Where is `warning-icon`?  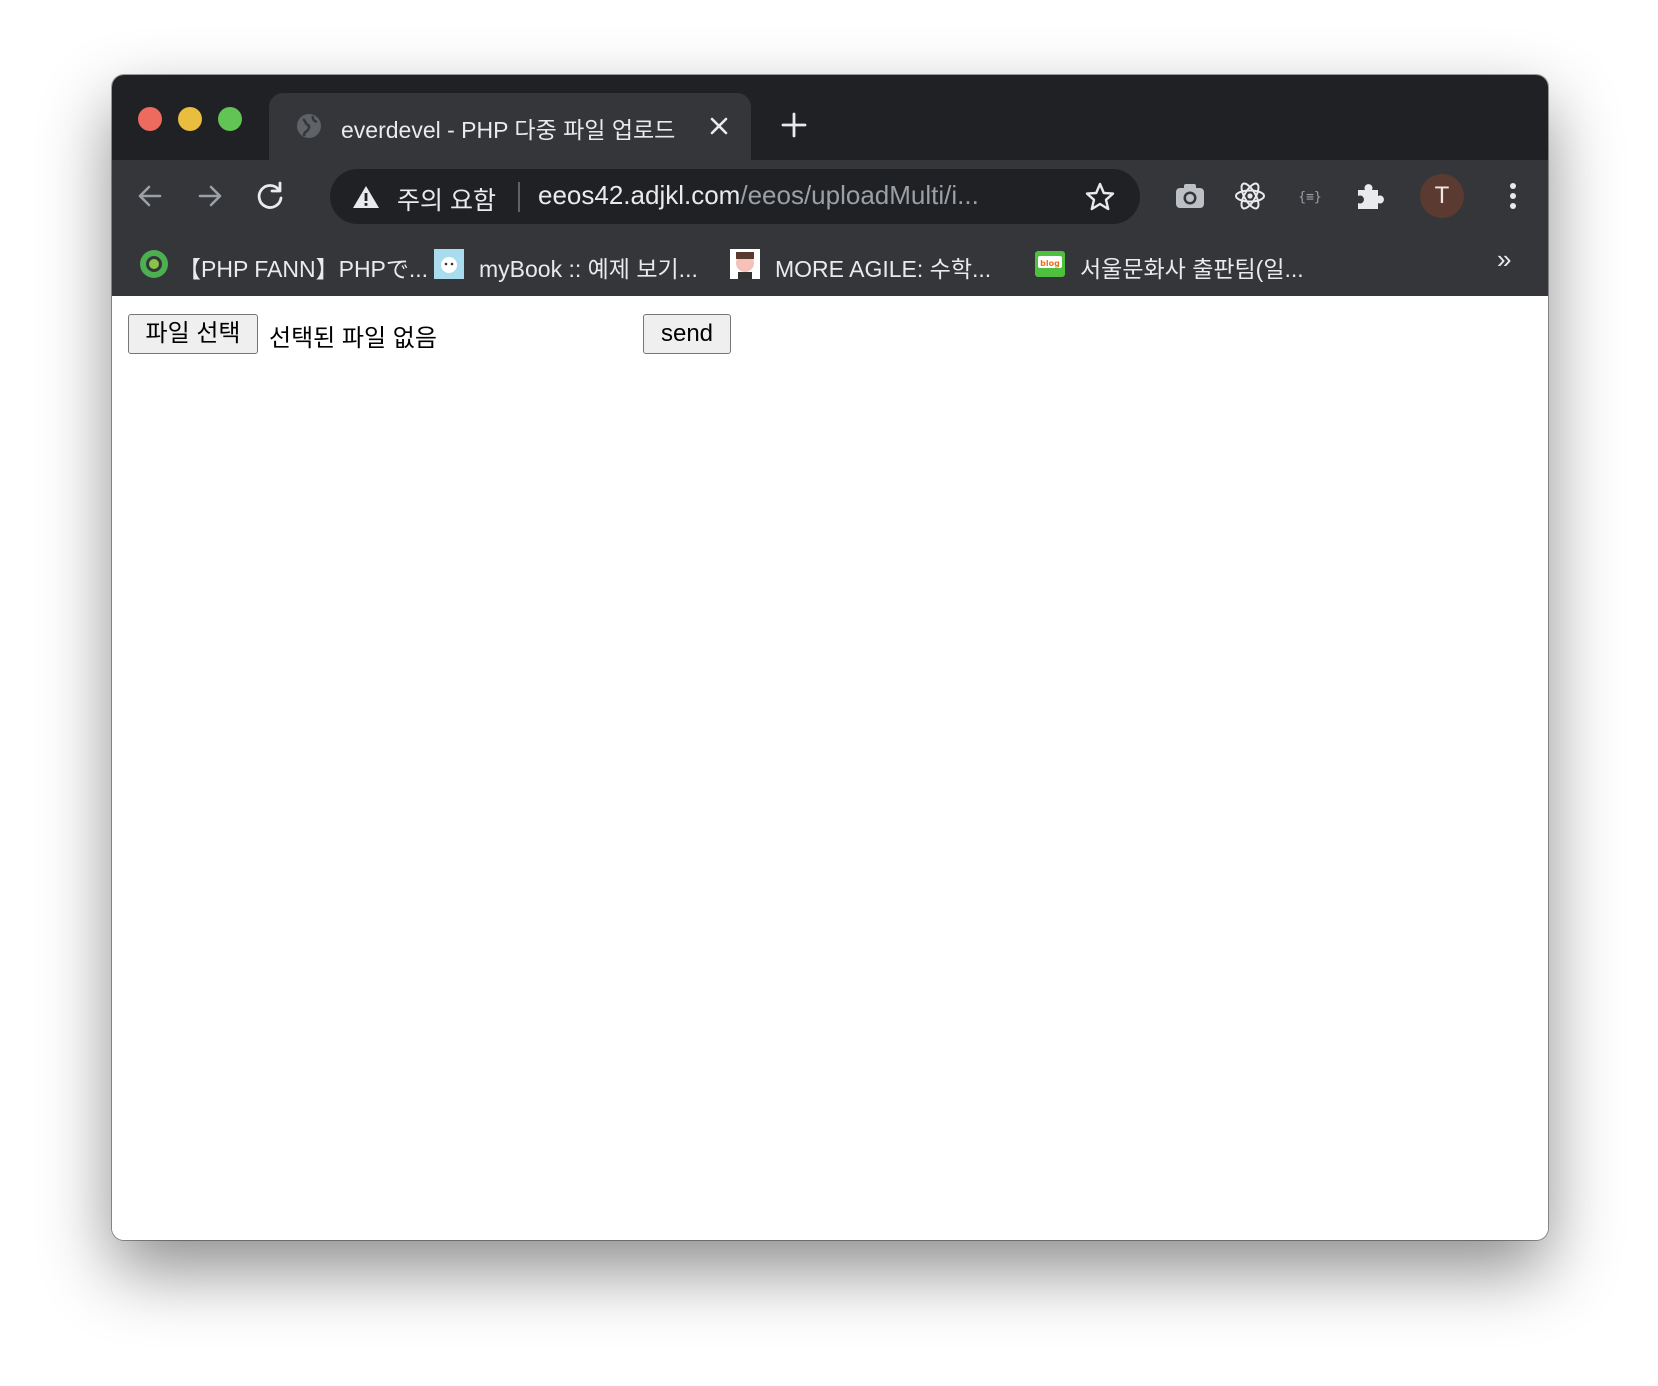 warning-icon is located at coordinates (366, 197).